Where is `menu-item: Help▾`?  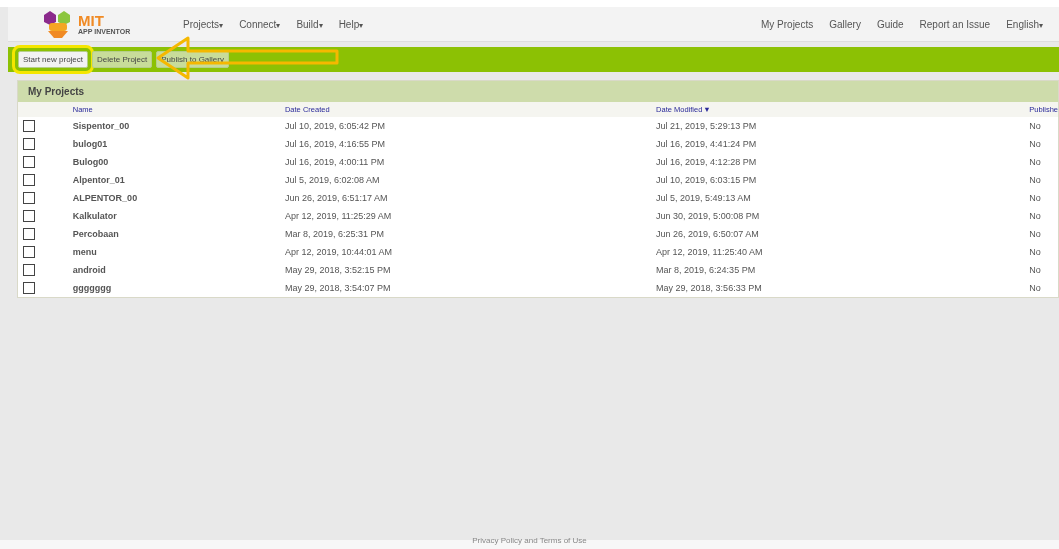
menu-item: Help▾ is located at coordinates (351, 24).